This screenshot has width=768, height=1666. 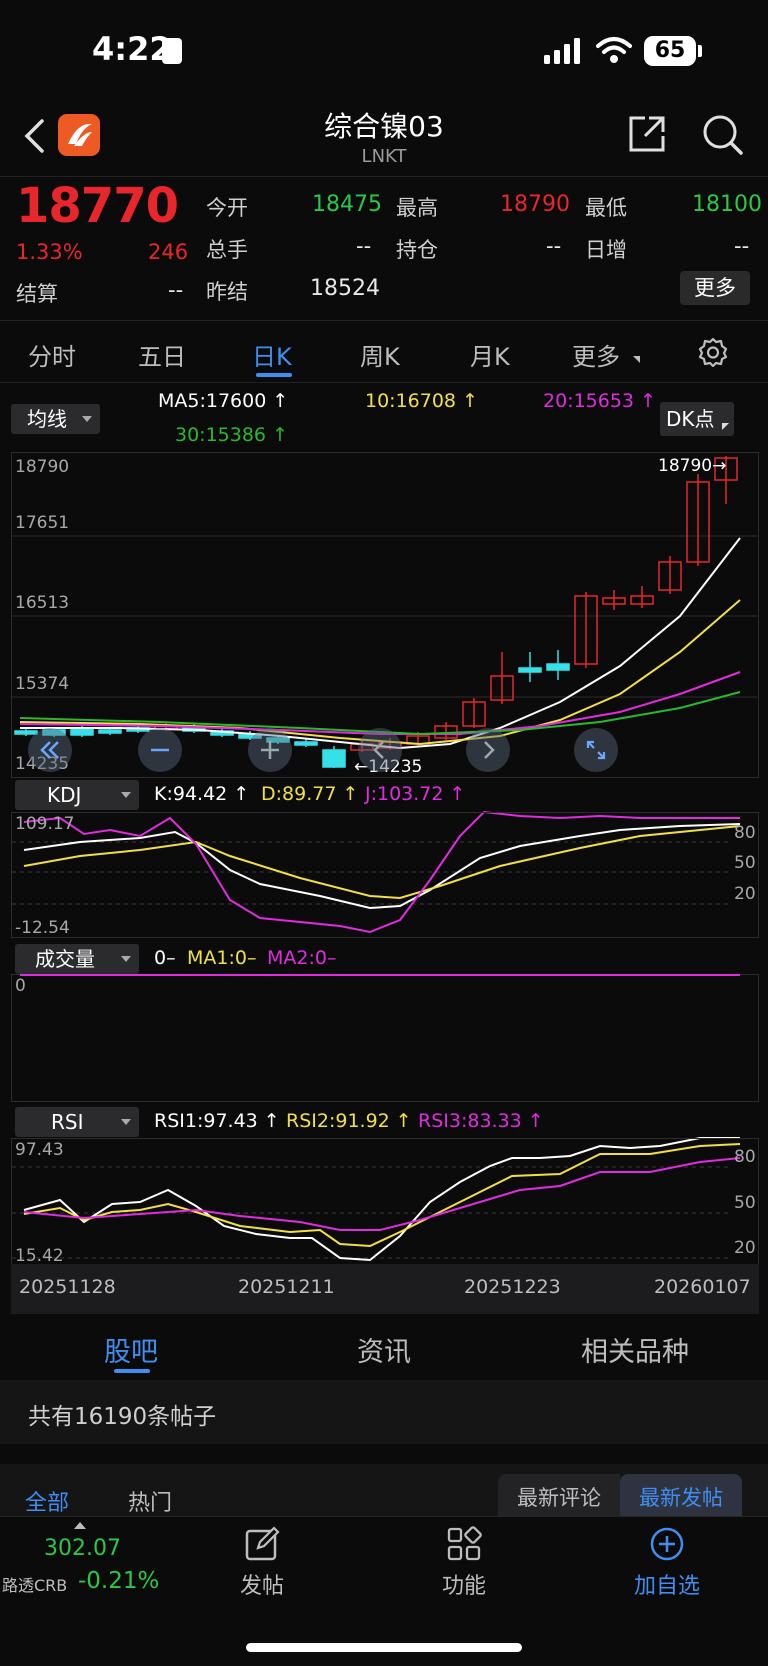 I want to click on rsi2-value: RSI2:91.92 ↑, so click(x=349, y=1121).